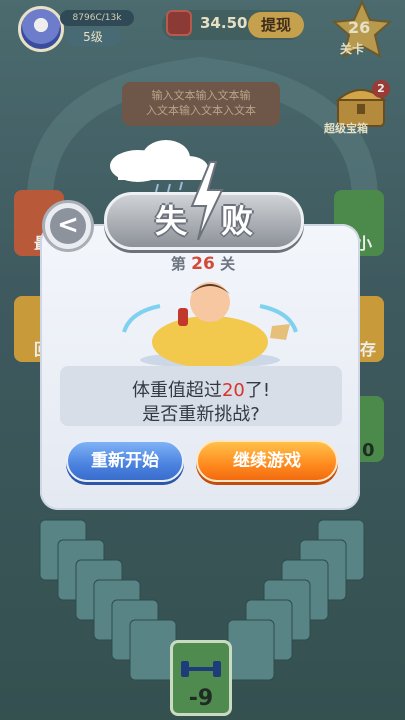 This screenshot has width=405, height=720. Describe the element at coordinates (207, 201) in the screenshot. I see `lightning-bolt-icon` at that location.